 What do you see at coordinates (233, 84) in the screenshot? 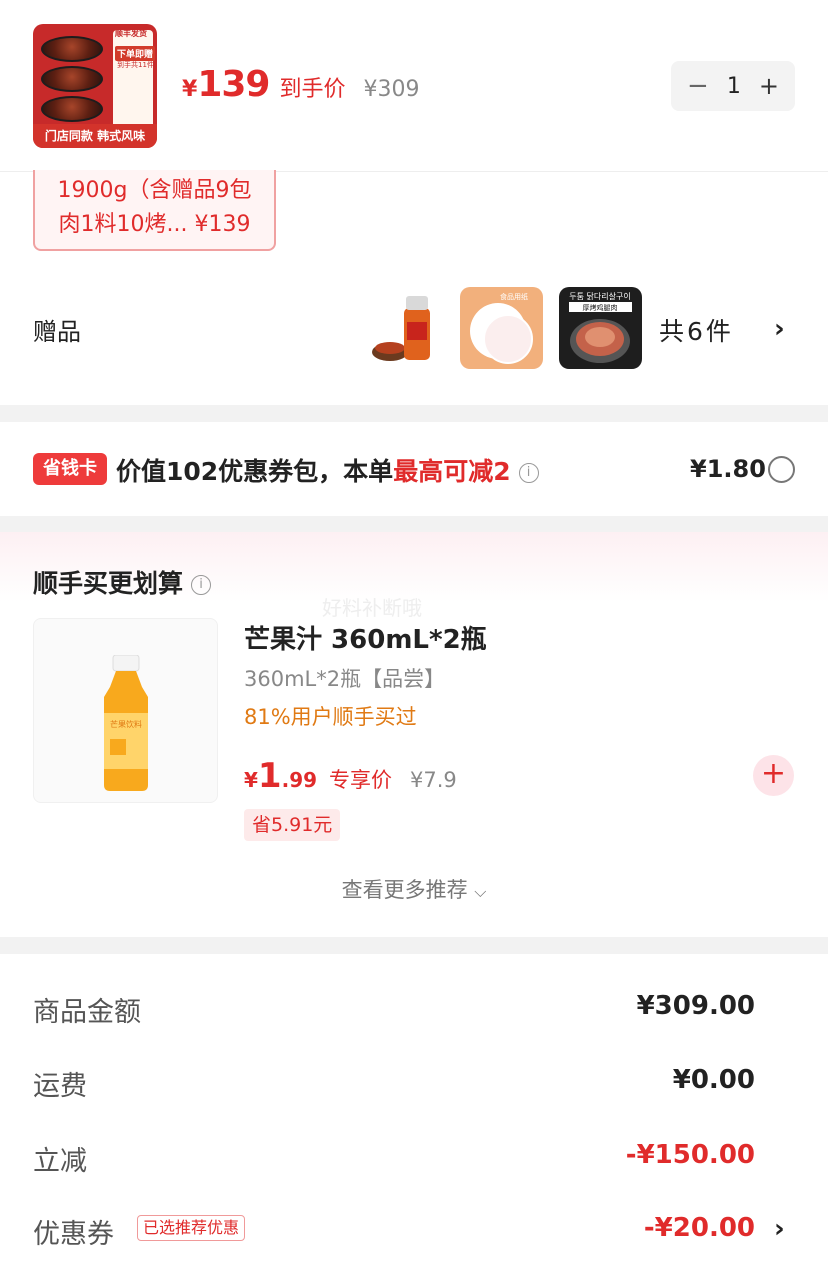
I see `final-price: 139` at bounding box center [233, 84].